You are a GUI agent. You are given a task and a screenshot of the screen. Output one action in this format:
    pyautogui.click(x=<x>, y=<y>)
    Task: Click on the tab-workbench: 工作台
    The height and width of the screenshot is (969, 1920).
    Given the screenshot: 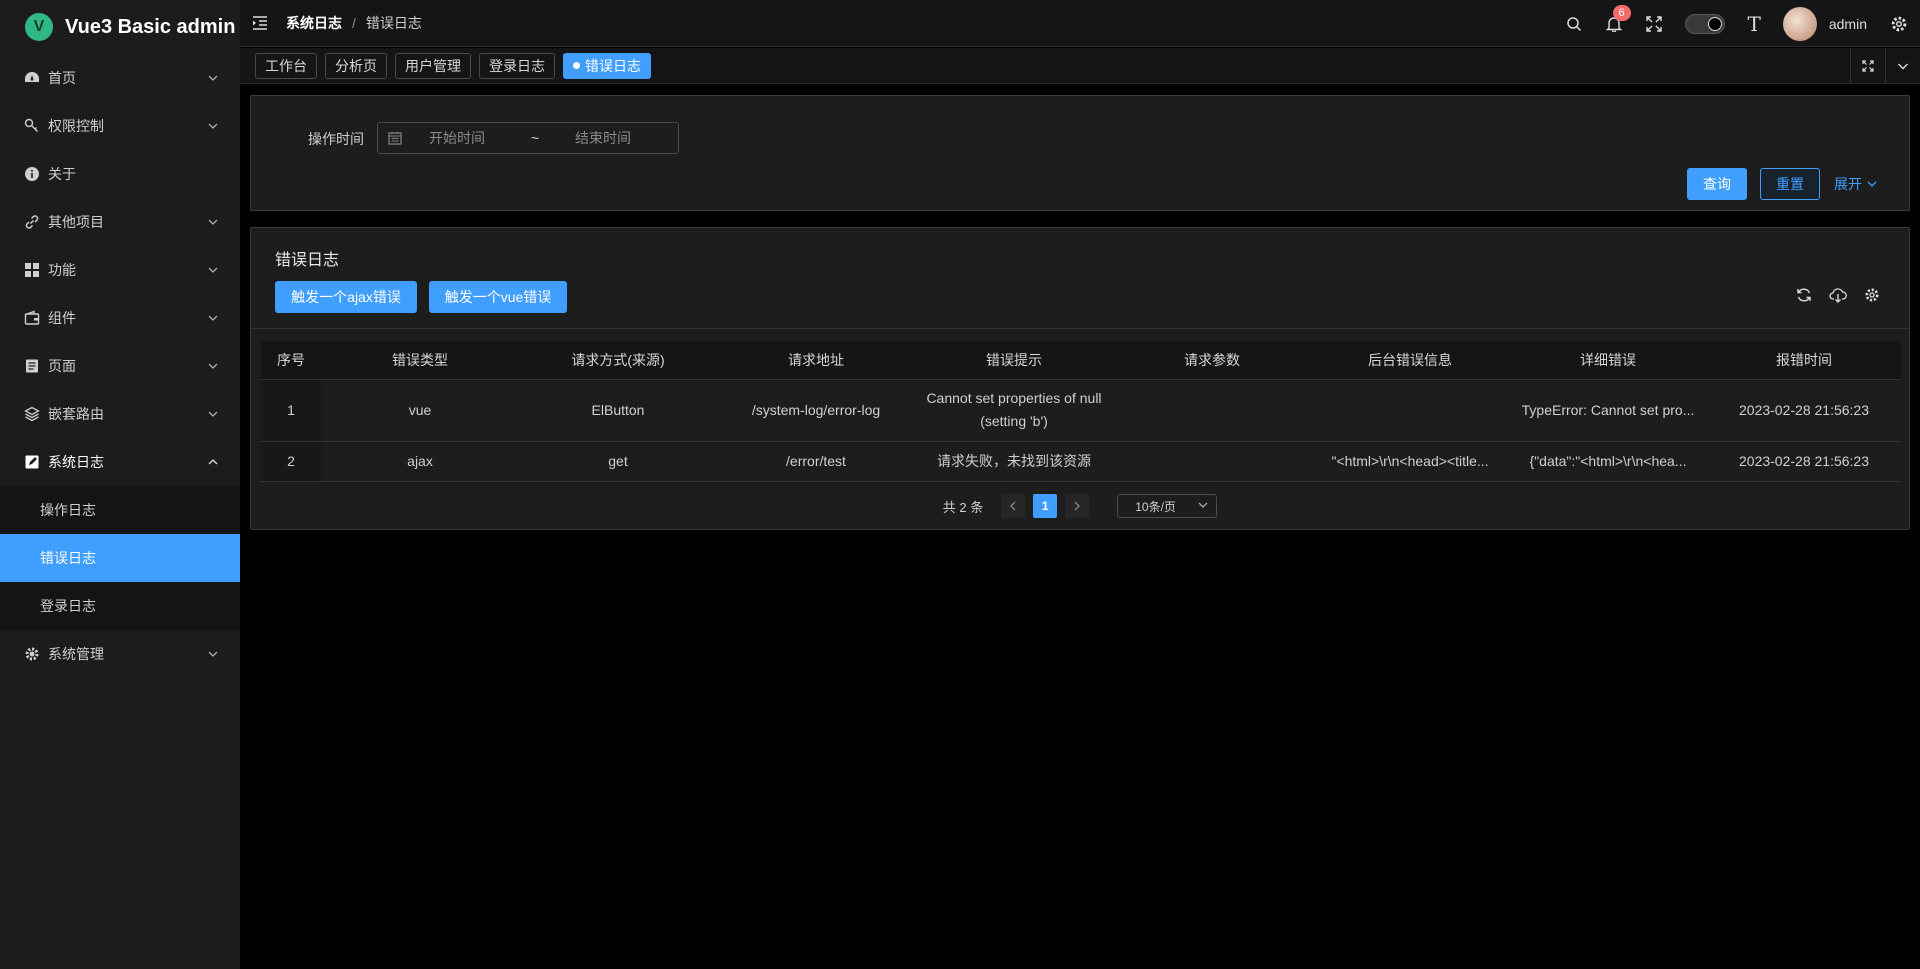 What is the action you would take?
    pyautogui.click(x=286, y=65)
    